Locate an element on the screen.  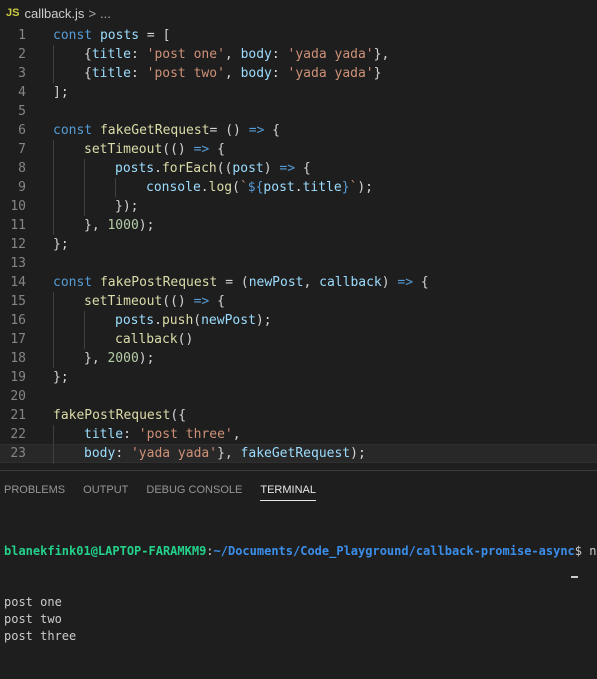
tab-problems: PROBLEMS is located at coordinates (34, 489).